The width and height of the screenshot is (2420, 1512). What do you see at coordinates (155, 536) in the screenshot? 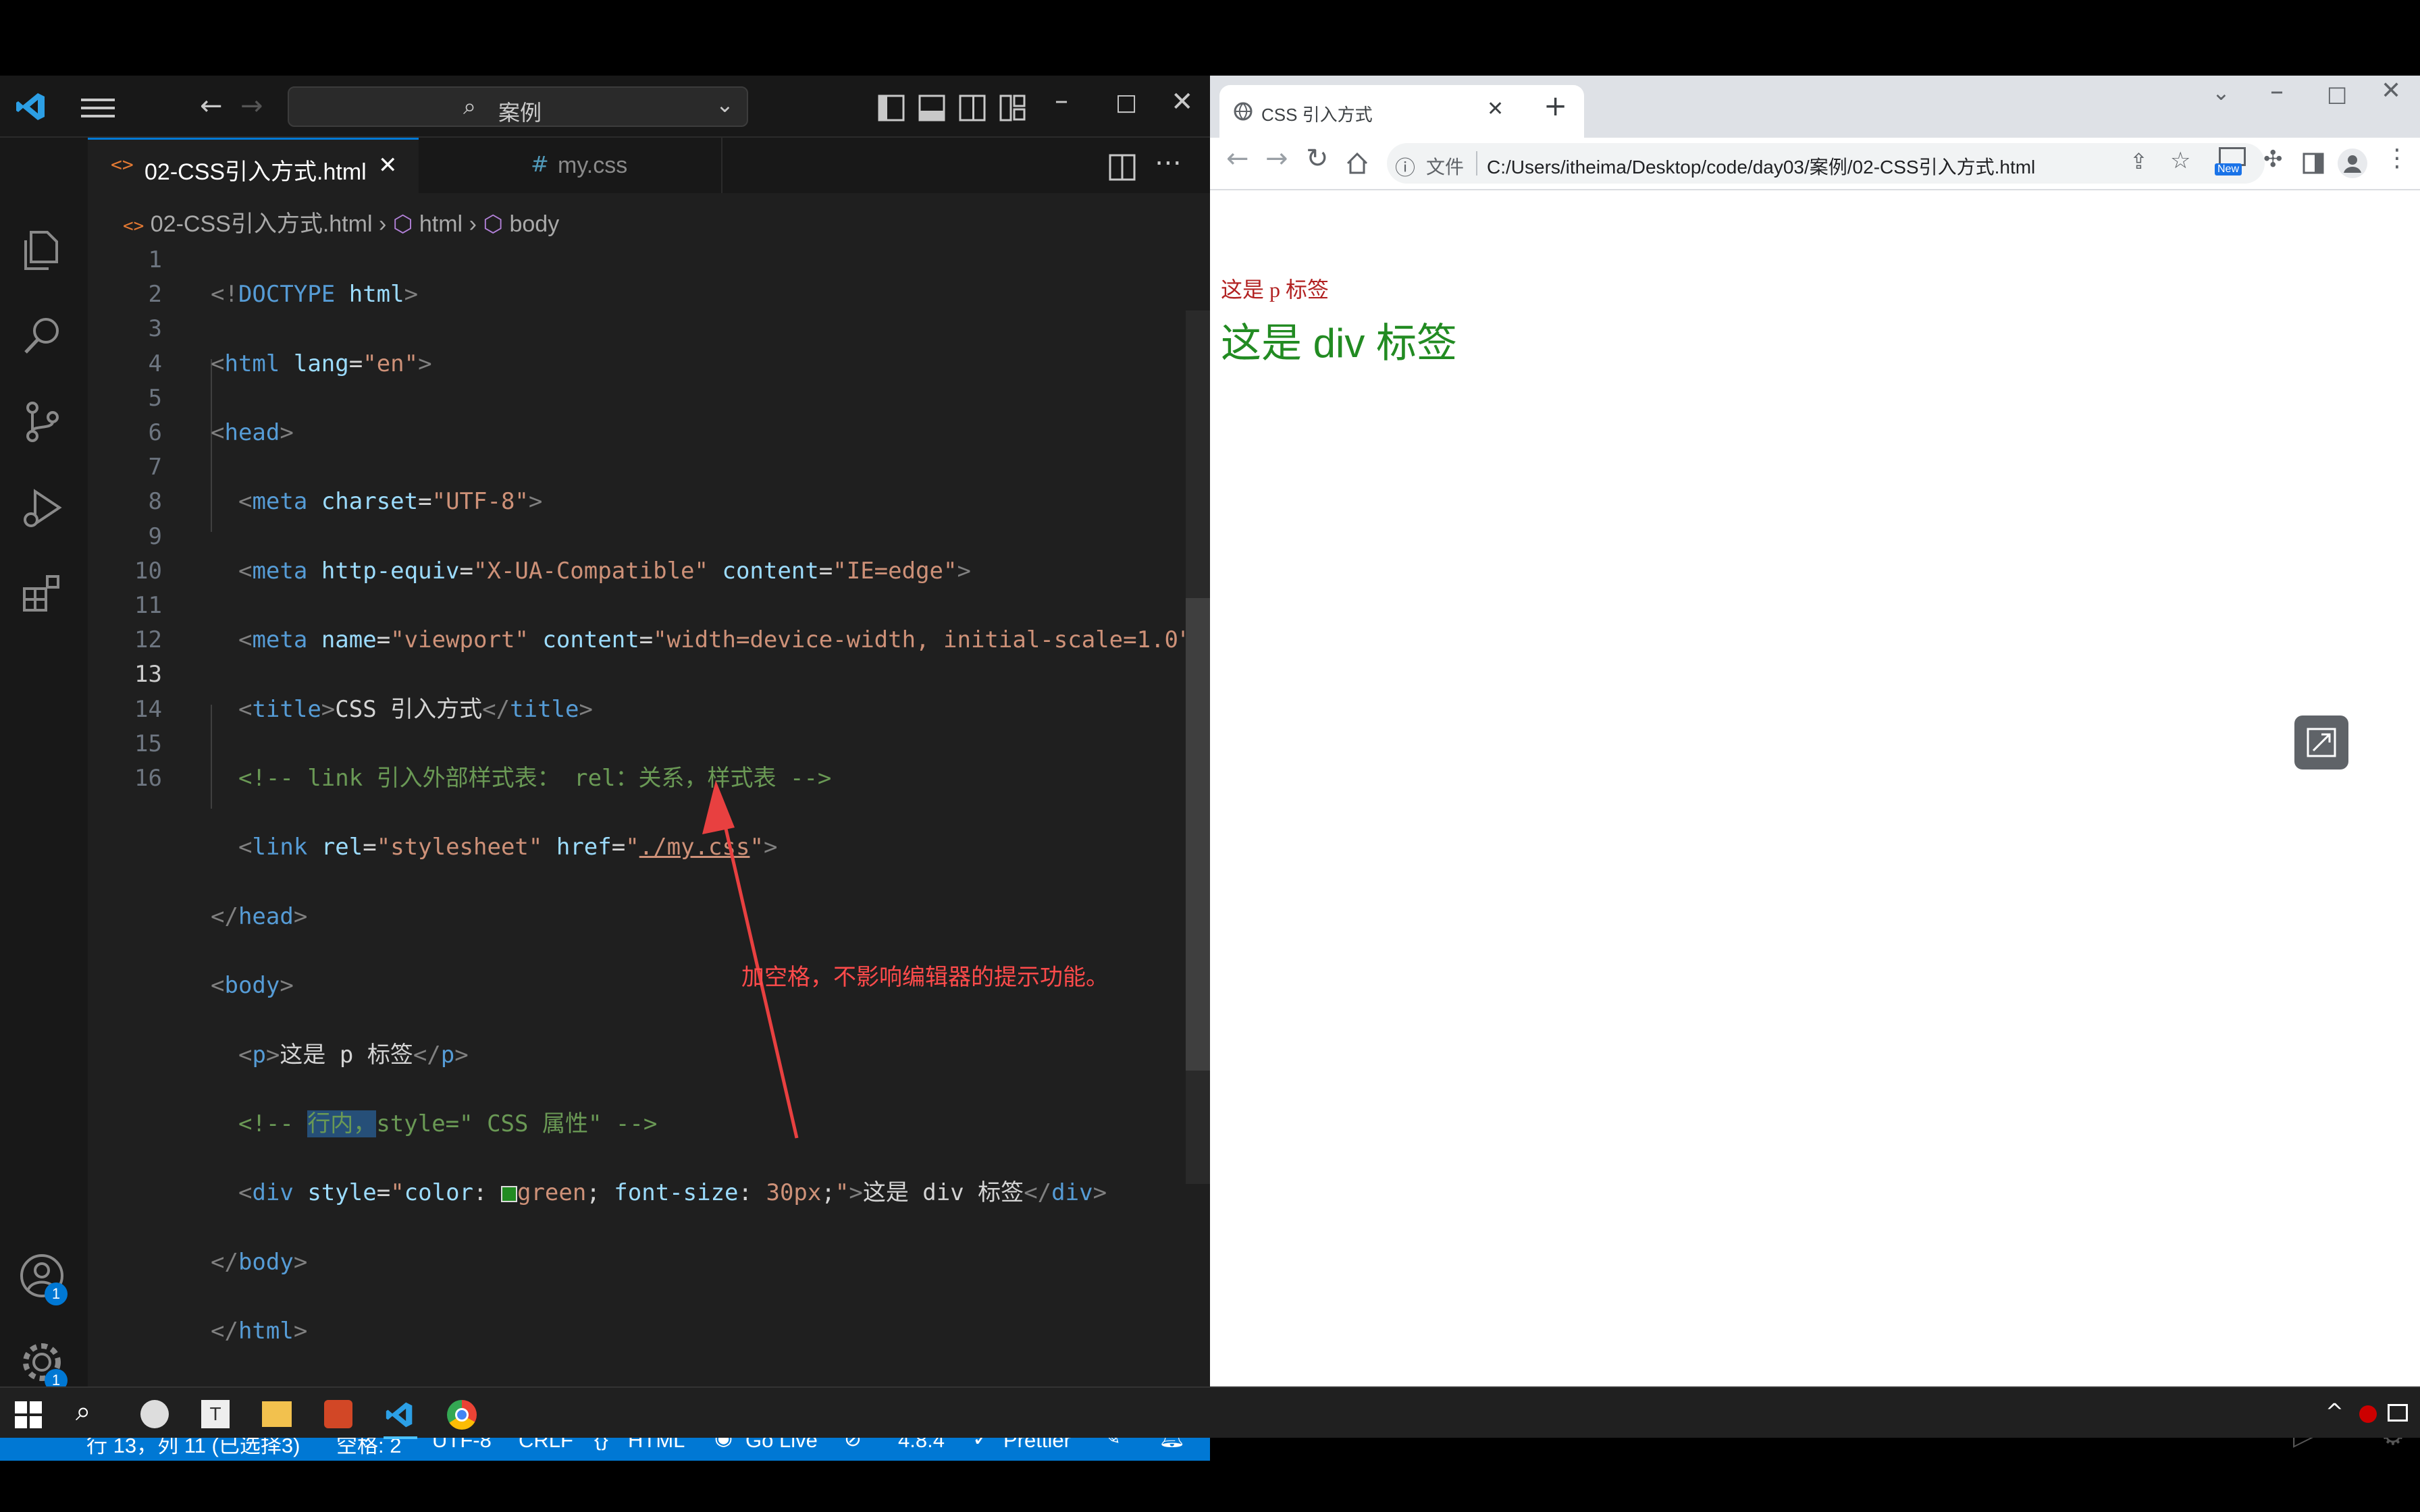
I see `line-number: 9` at bounding box center [155, 536].